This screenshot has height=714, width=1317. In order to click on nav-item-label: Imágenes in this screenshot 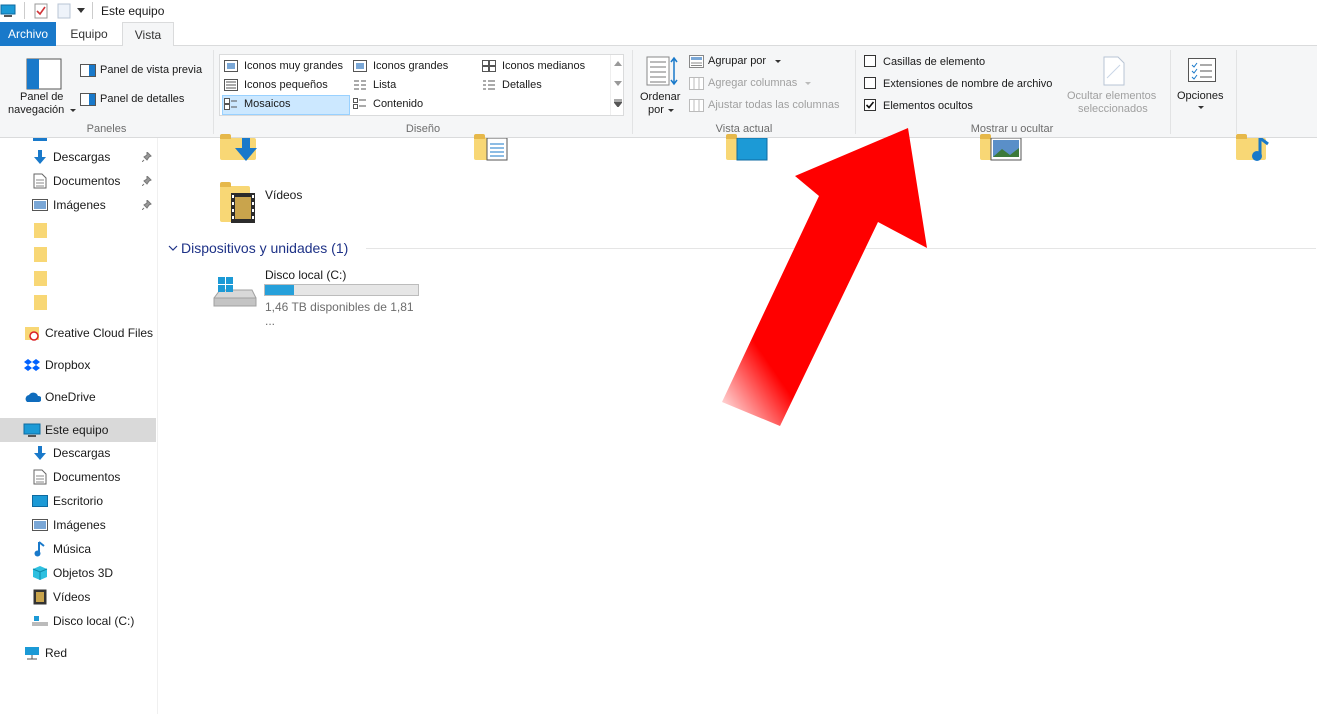, I will do `click(79, 525)`.